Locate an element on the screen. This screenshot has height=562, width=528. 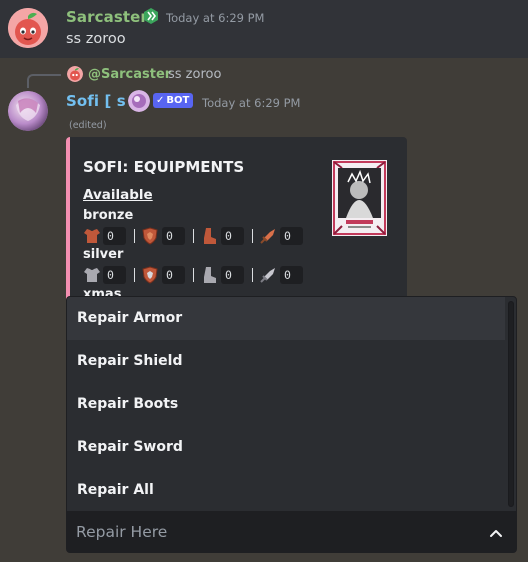
select-placeholder: Repair Here is located at coordinates (122, 532).